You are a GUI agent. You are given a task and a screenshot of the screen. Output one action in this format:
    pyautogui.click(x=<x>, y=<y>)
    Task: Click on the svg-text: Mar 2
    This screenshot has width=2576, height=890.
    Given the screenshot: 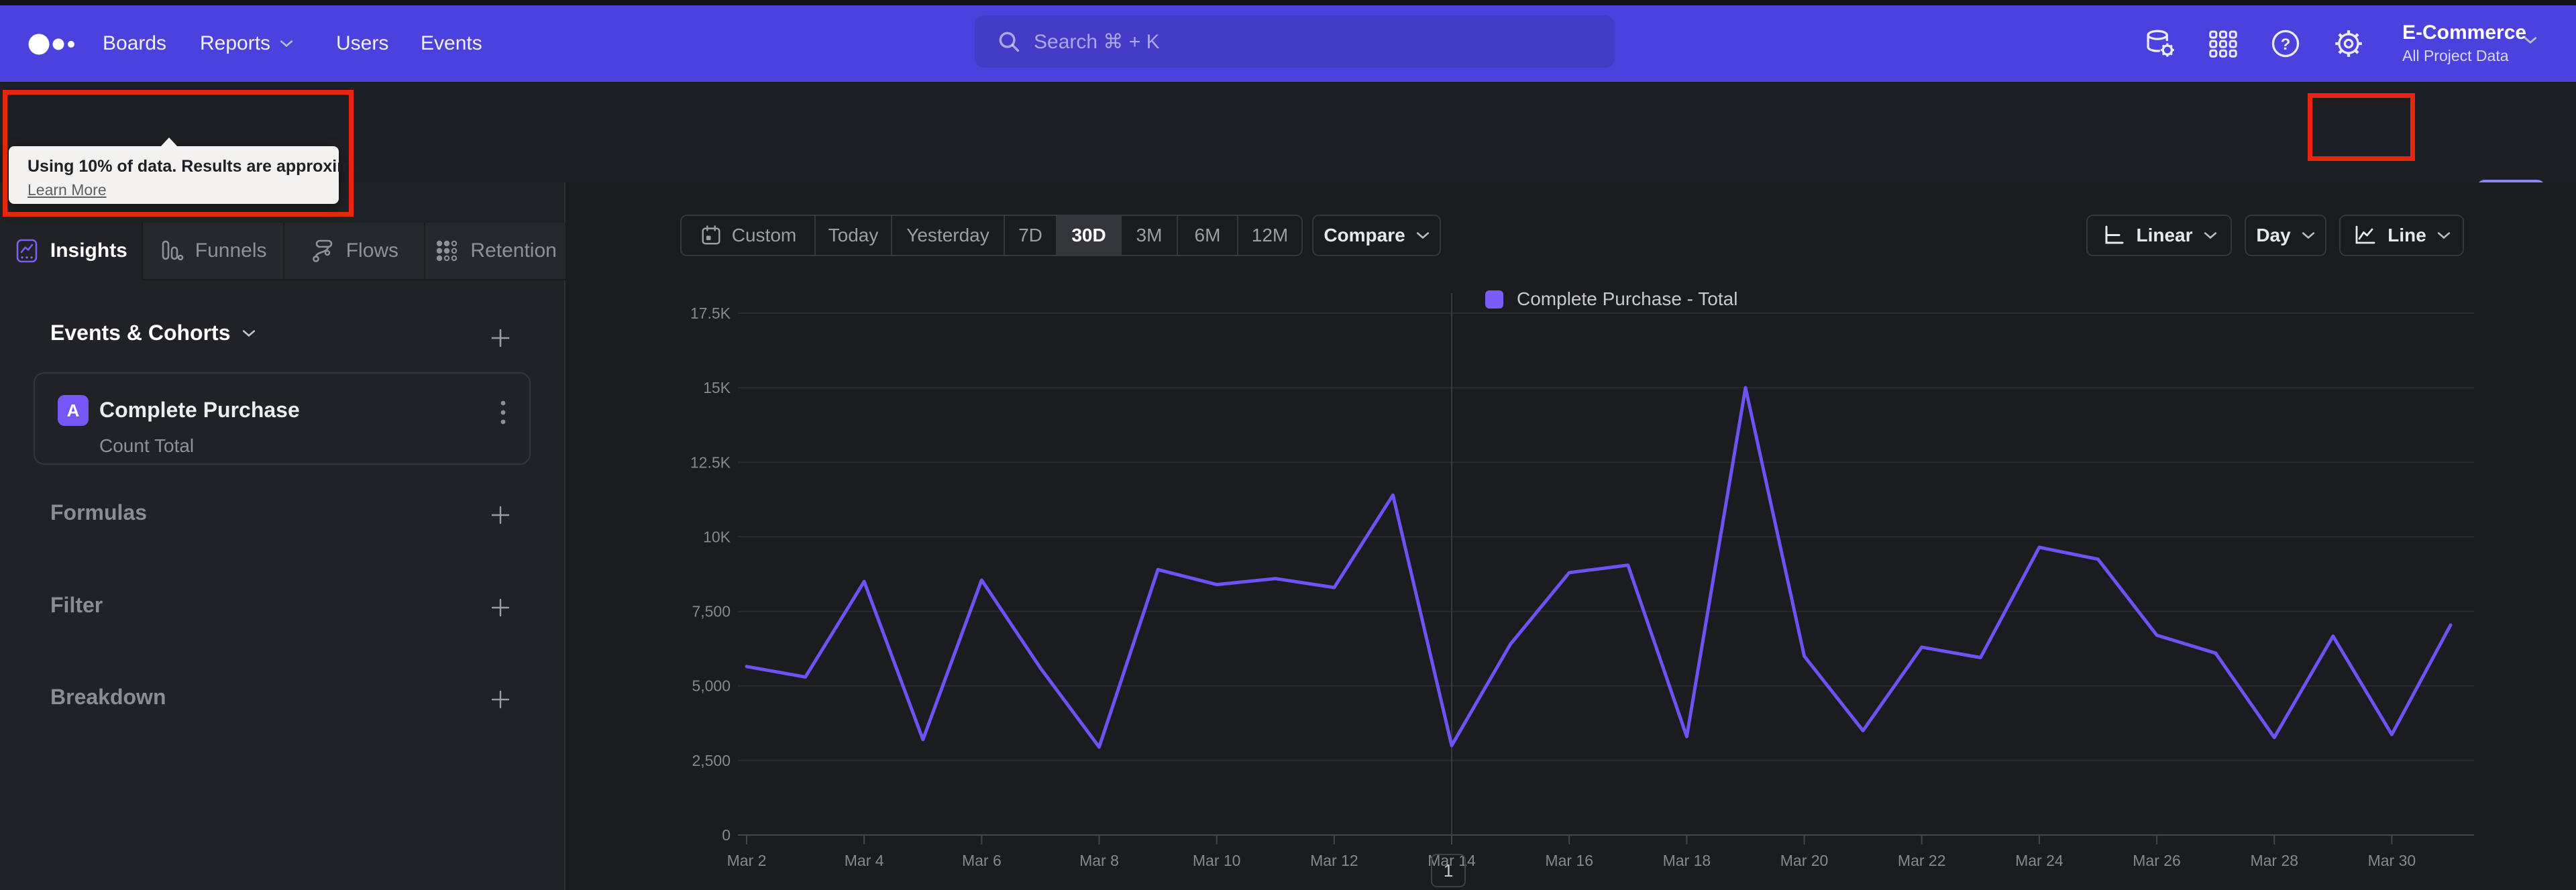 What is the action you would take?
    pyautogui.click(x=747, y=860)
    